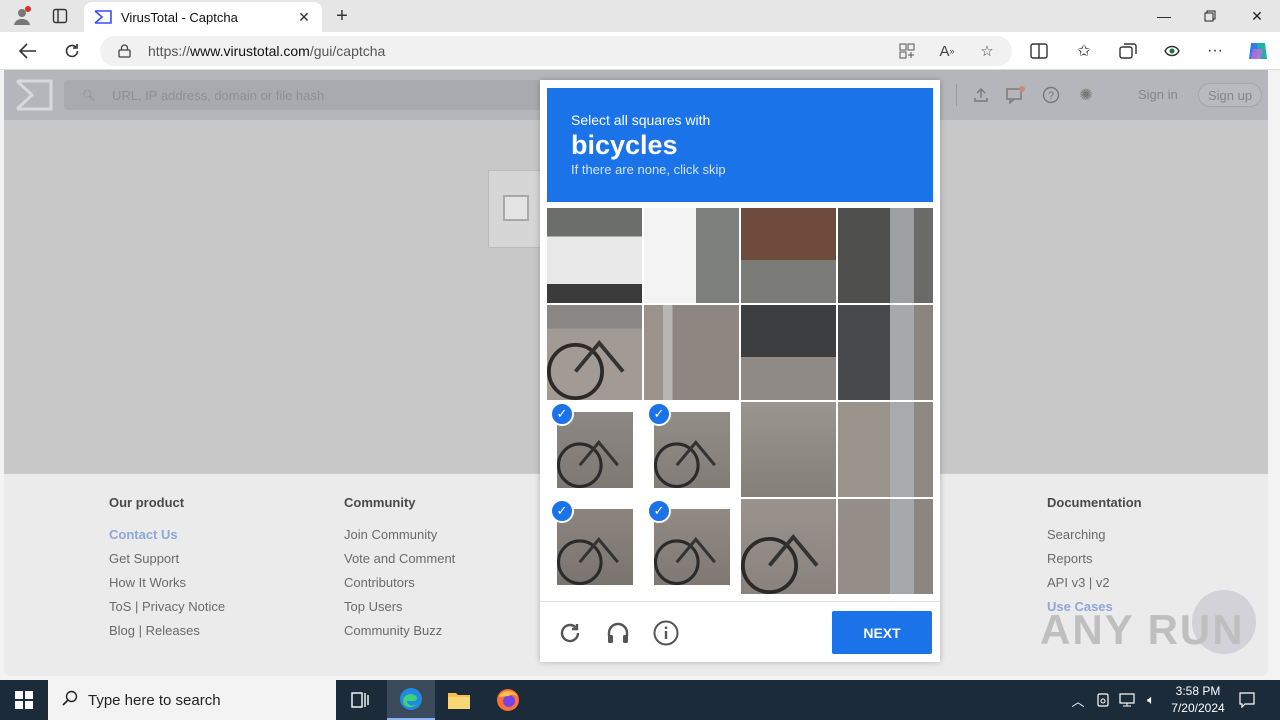 This screenshot has width=1280, height=720. I want to click on minimize-icon: —, so click(1164, 16).